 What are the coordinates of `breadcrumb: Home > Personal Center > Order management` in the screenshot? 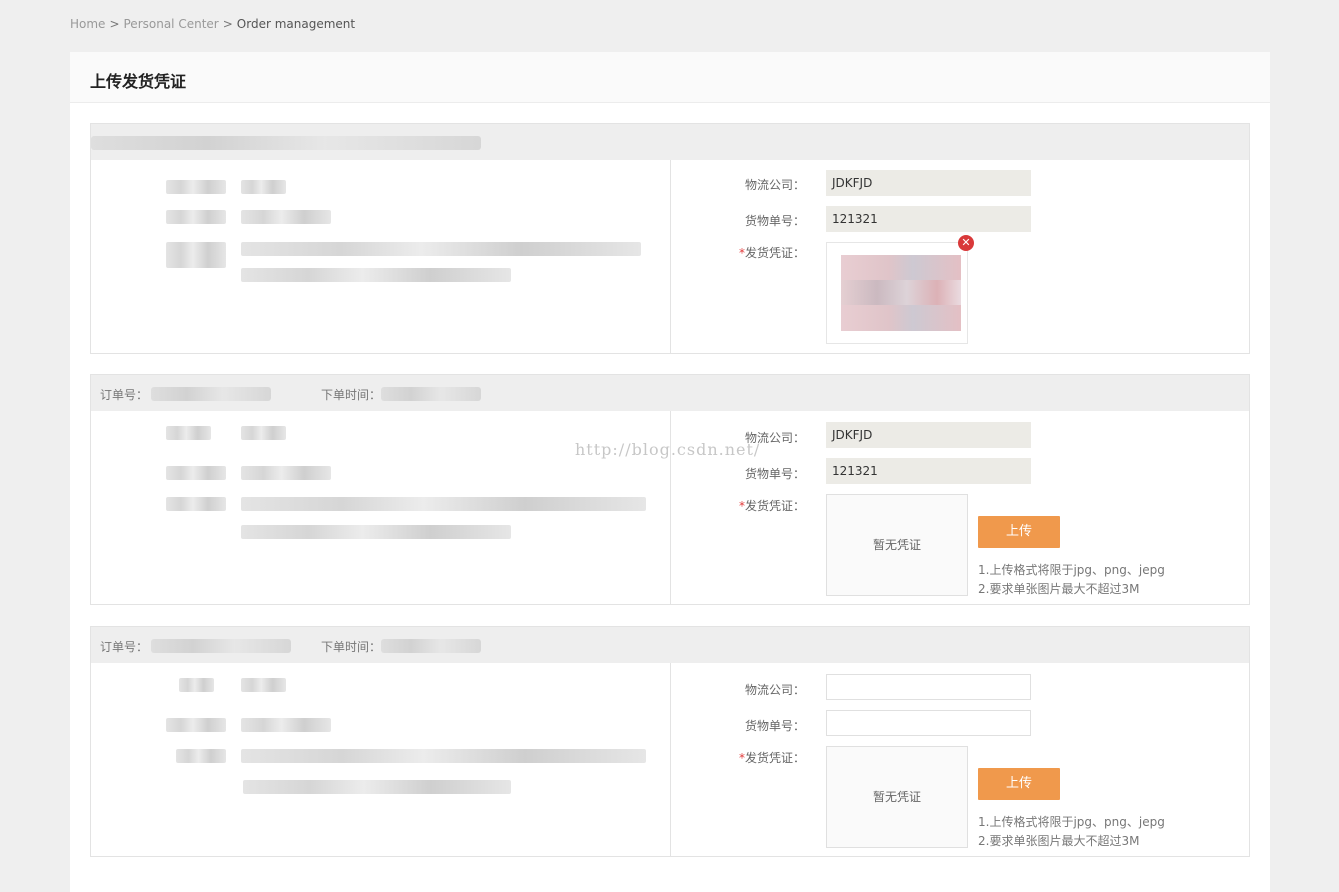 It's located at (212, 24).